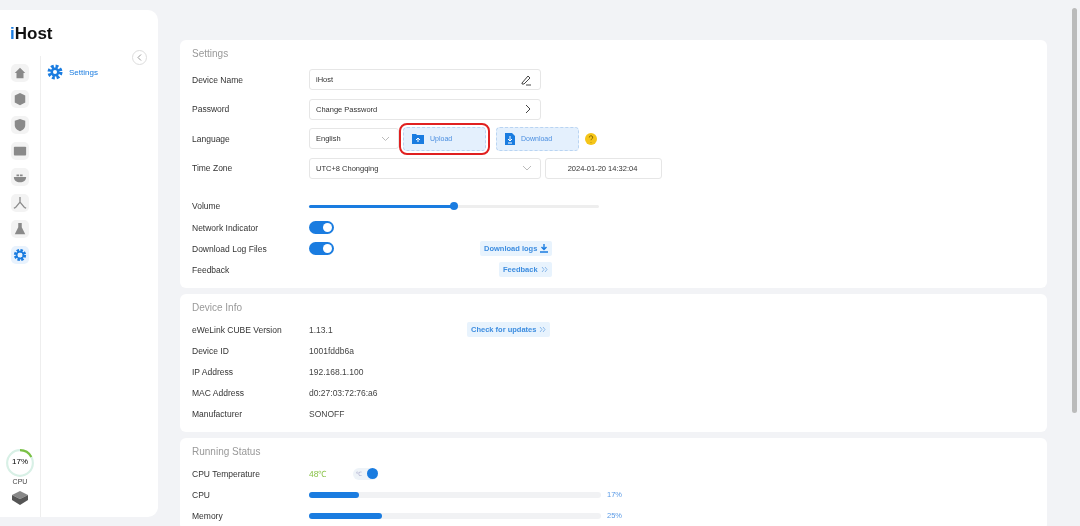 The image size is (1080, 526). I want to click on info-label: MAC Address, so click(218, 392).